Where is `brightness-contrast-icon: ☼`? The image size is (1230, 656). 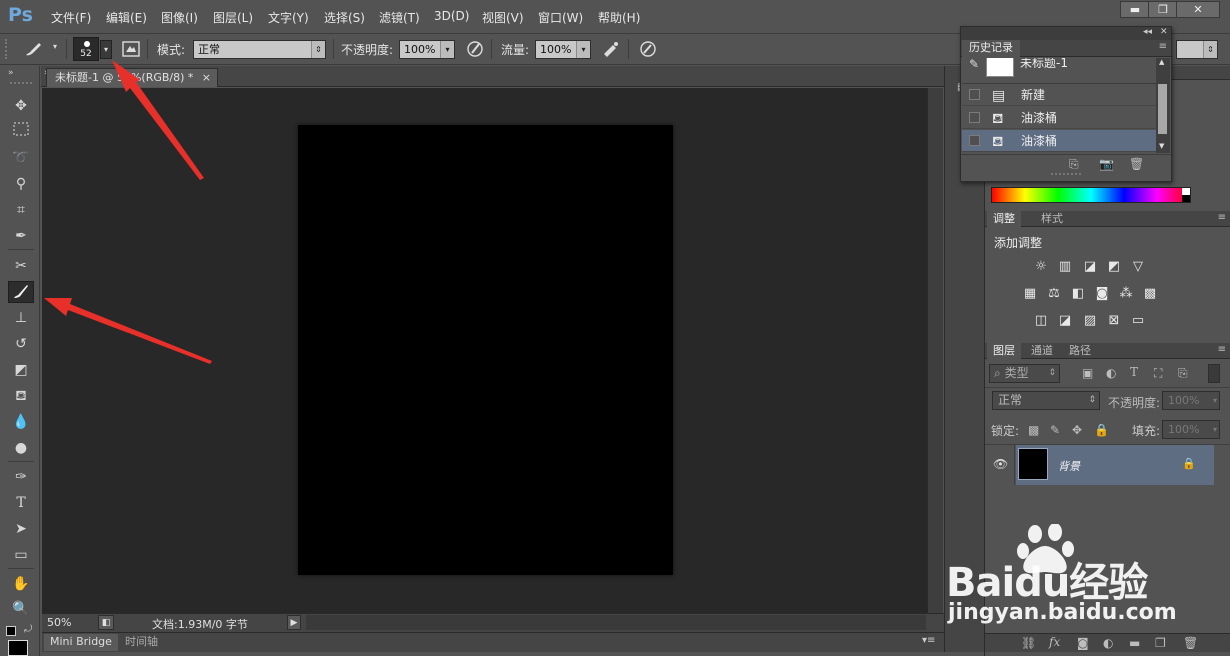 brightness-contrast-icon: ☼ is located at coordinates (1041, 267).